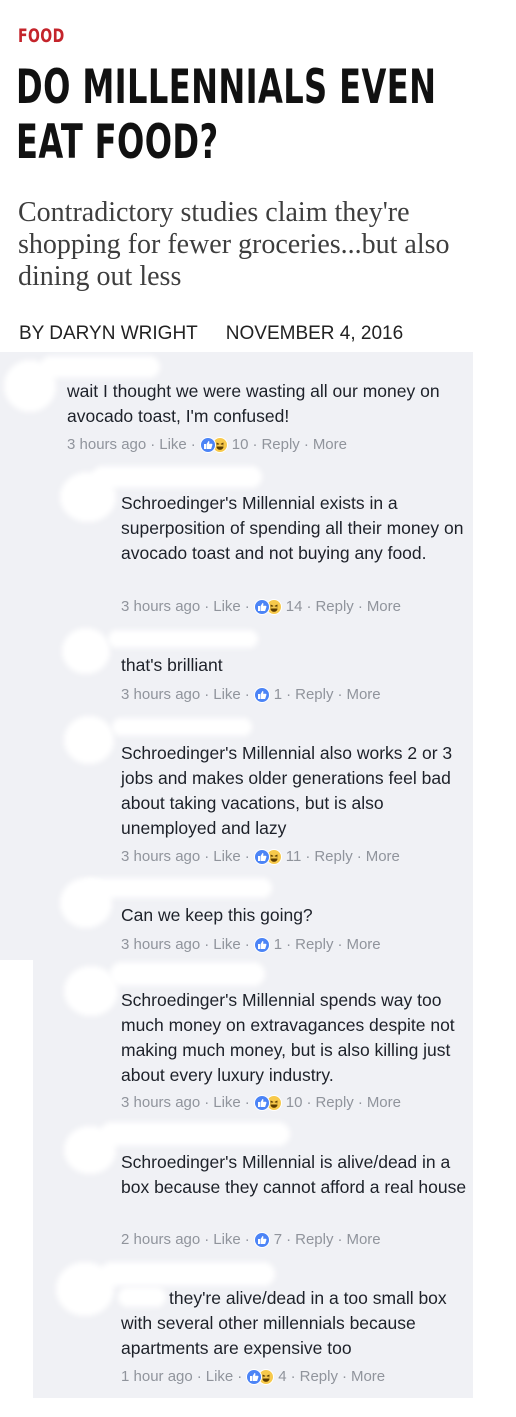 The image size is (516, 1417). What do you see at coordinates (251, 1239) in the screenshot?
I see `comment-meta: 2 hours ago · Like · 7 · Reply · More` at bounding box center [251, 1239].